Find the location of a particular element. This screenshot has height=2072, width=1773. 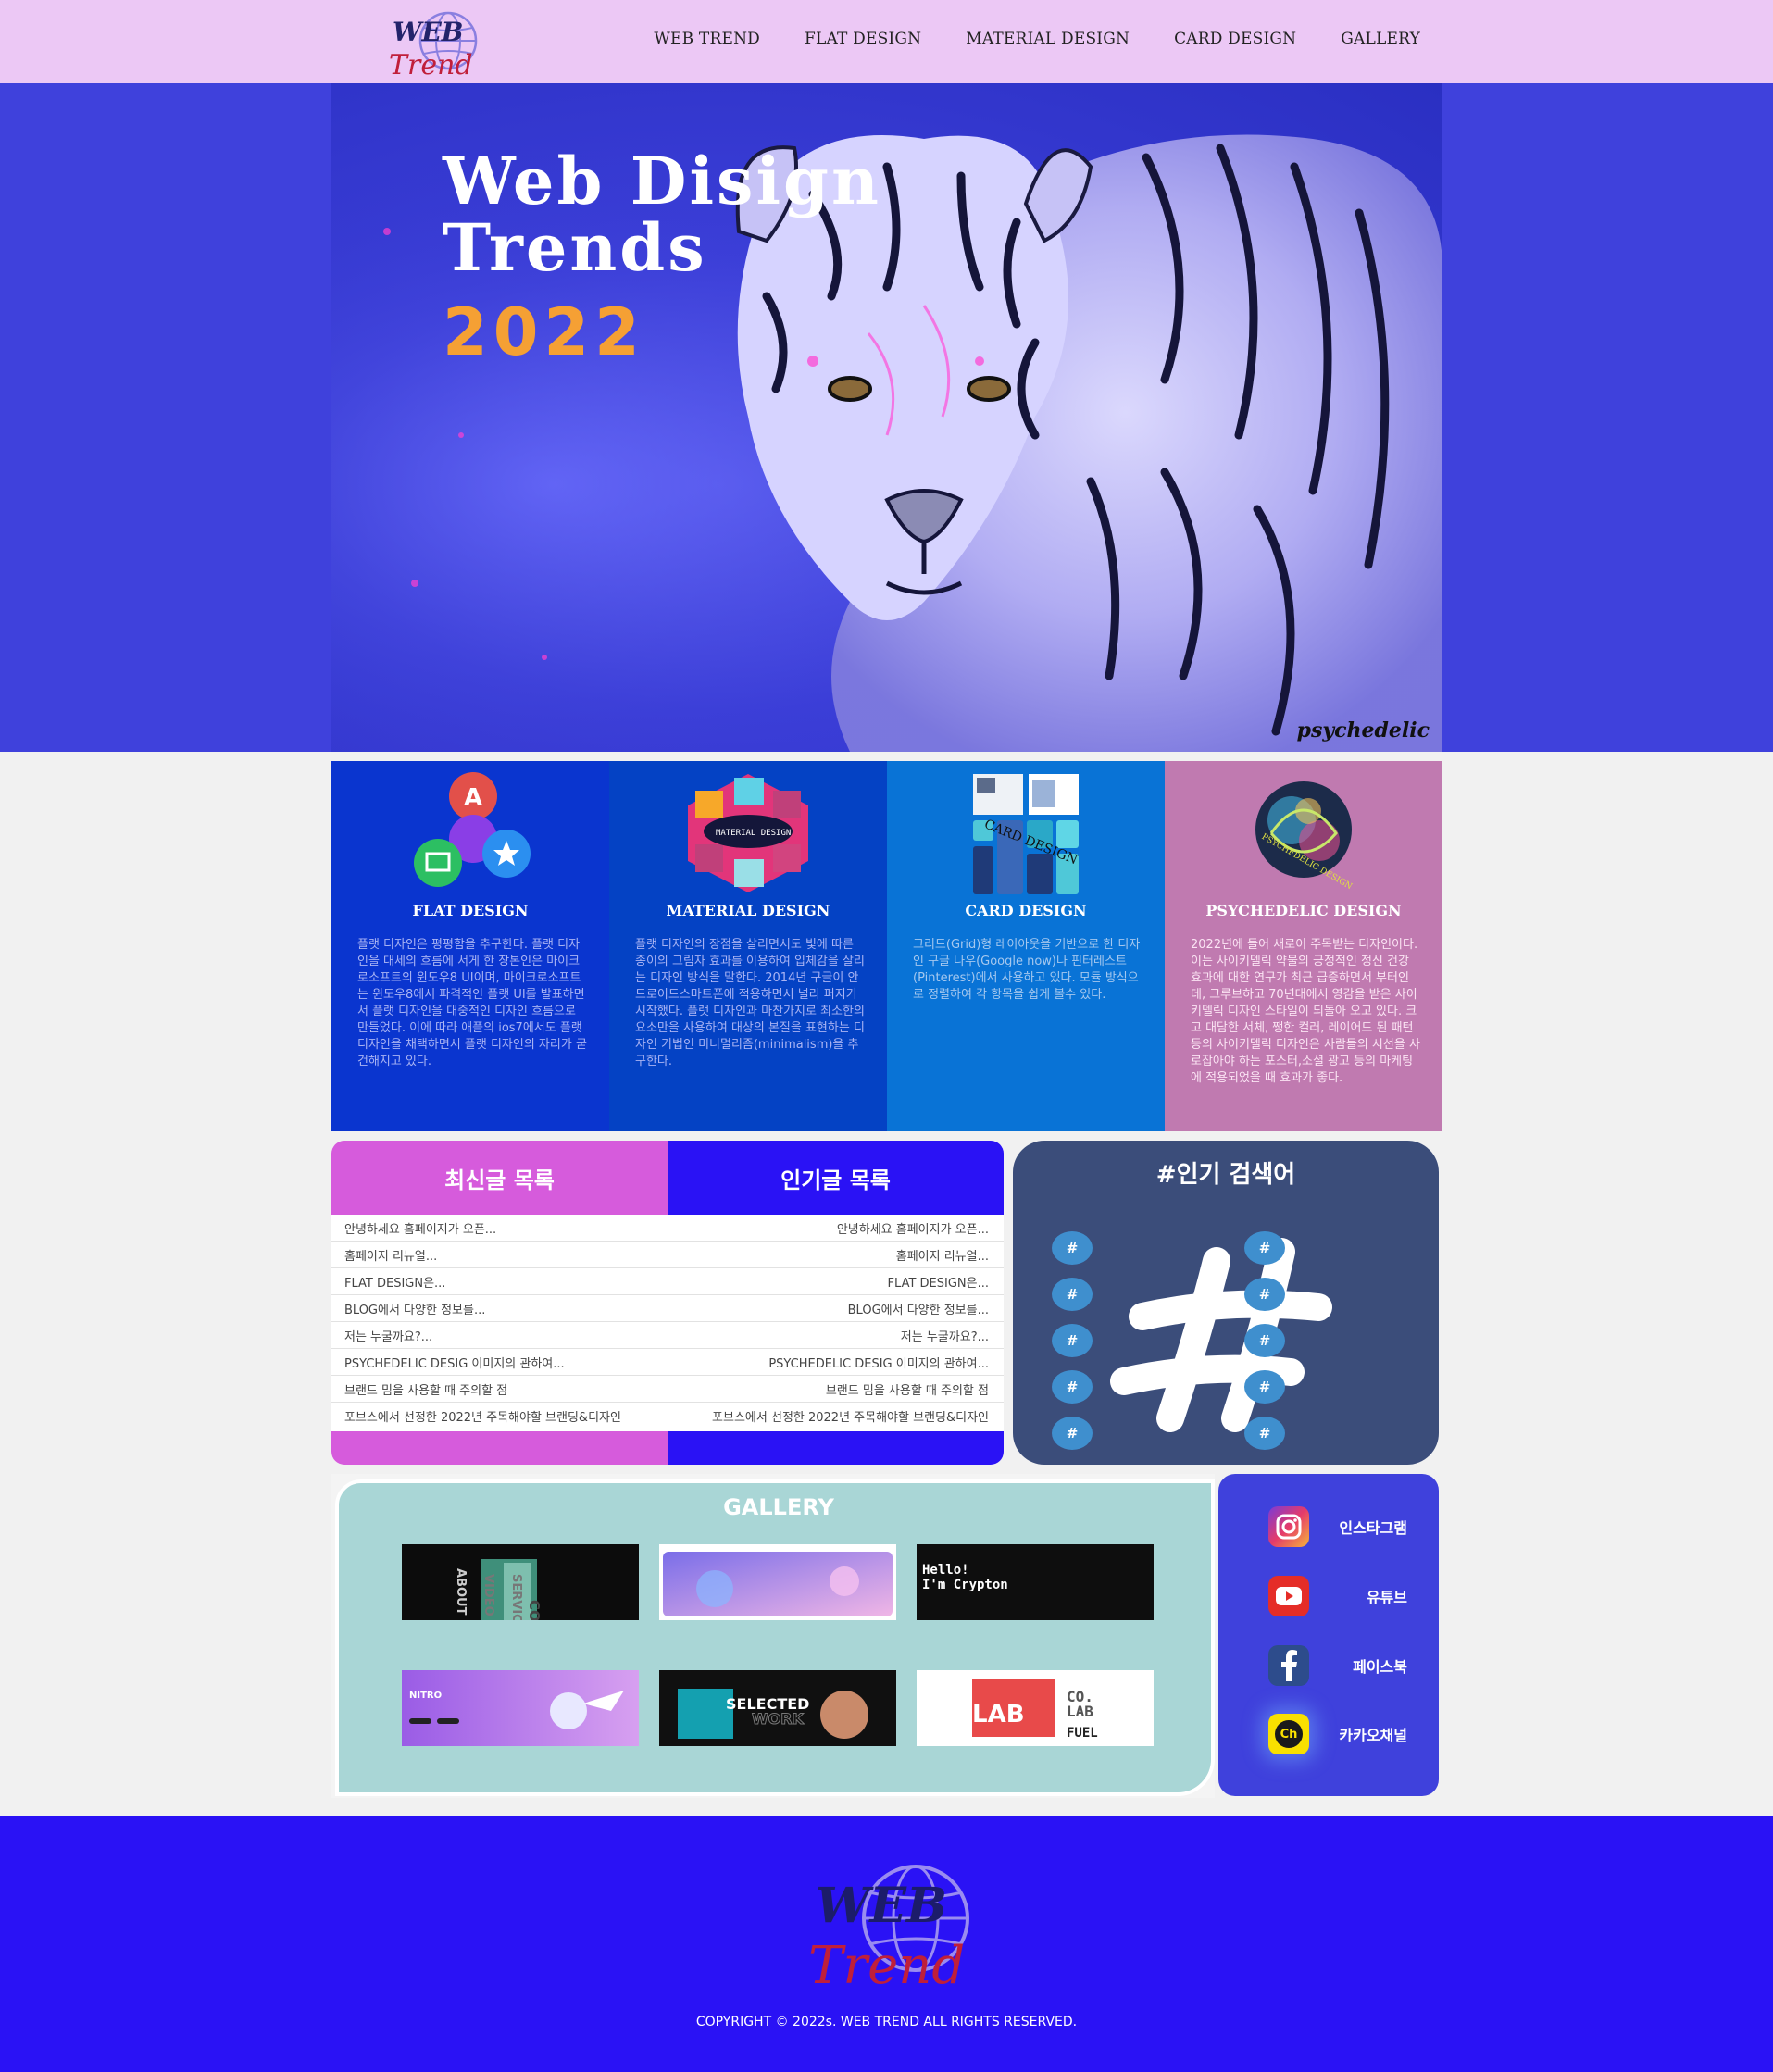

gallery-thumb-6: LAB CO. LAB FUEL is located at coordinates (1035, 1708).